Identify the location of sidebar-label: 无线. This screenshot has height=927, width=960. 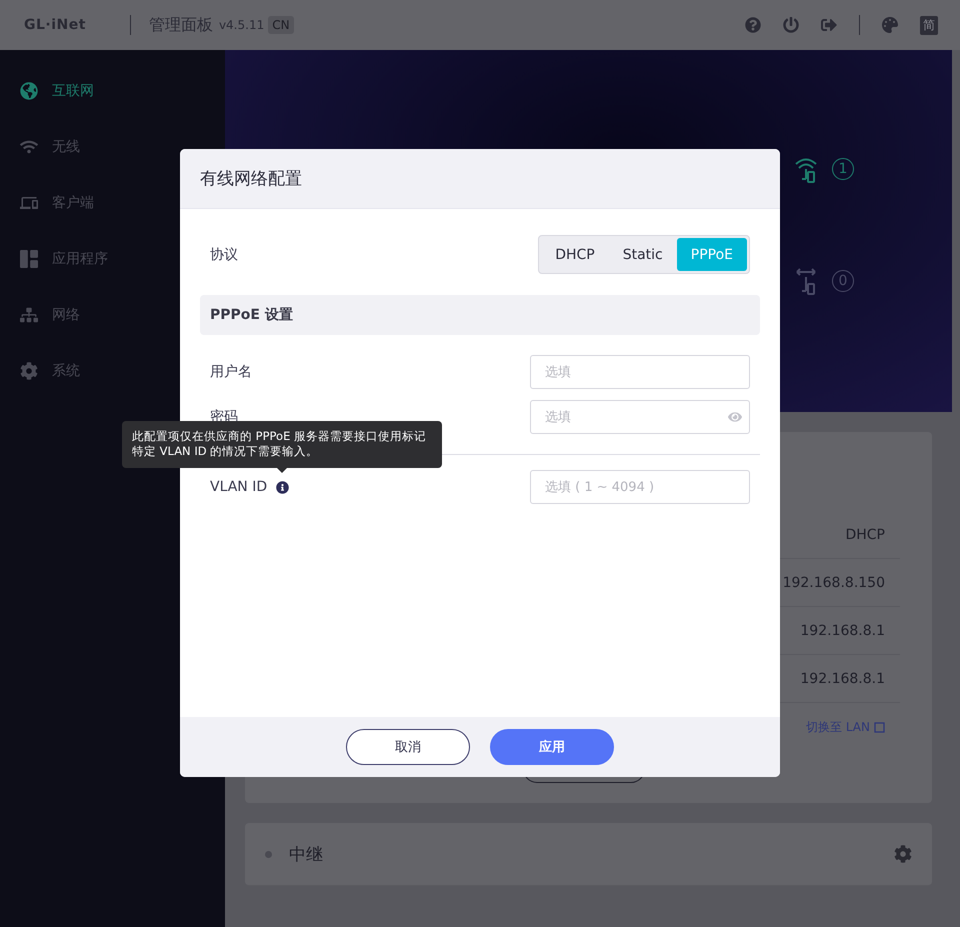
(66, 147).